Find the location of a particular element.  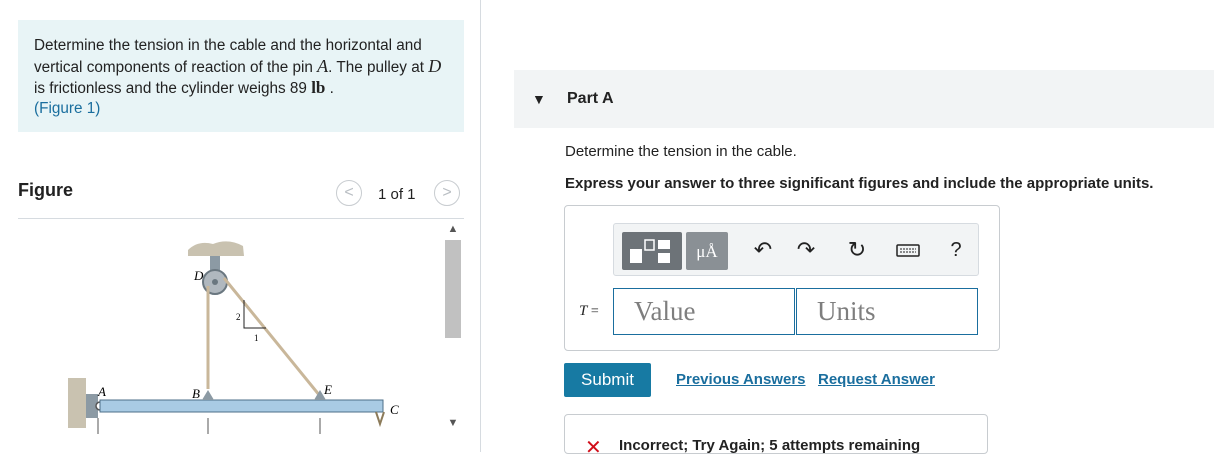

label-a: A is located at coordinates (101, 391).